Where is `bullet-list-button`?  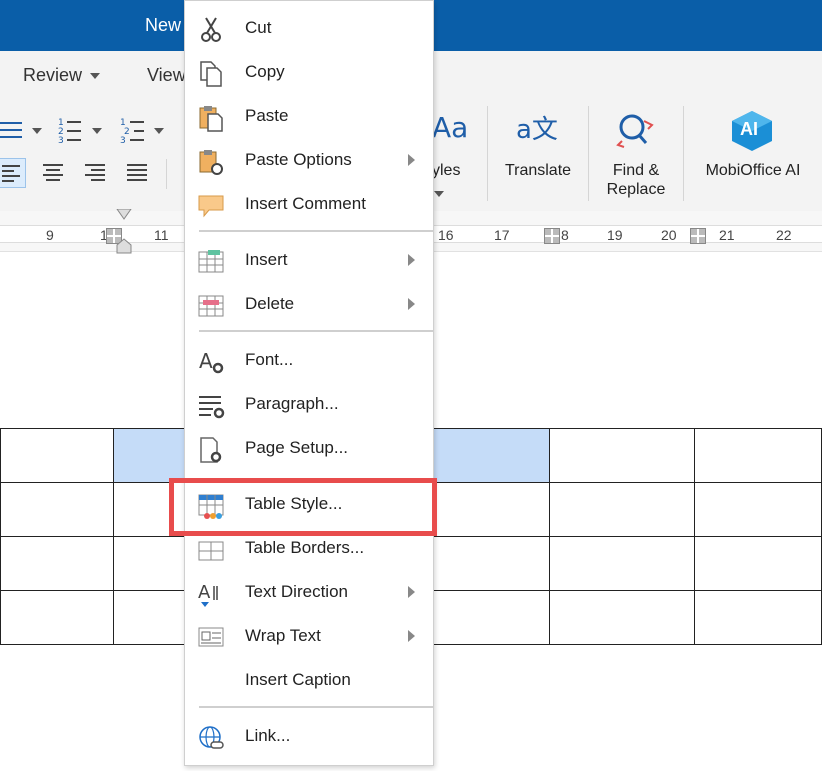 bullet-list-button is located at coordinates (22, 131).